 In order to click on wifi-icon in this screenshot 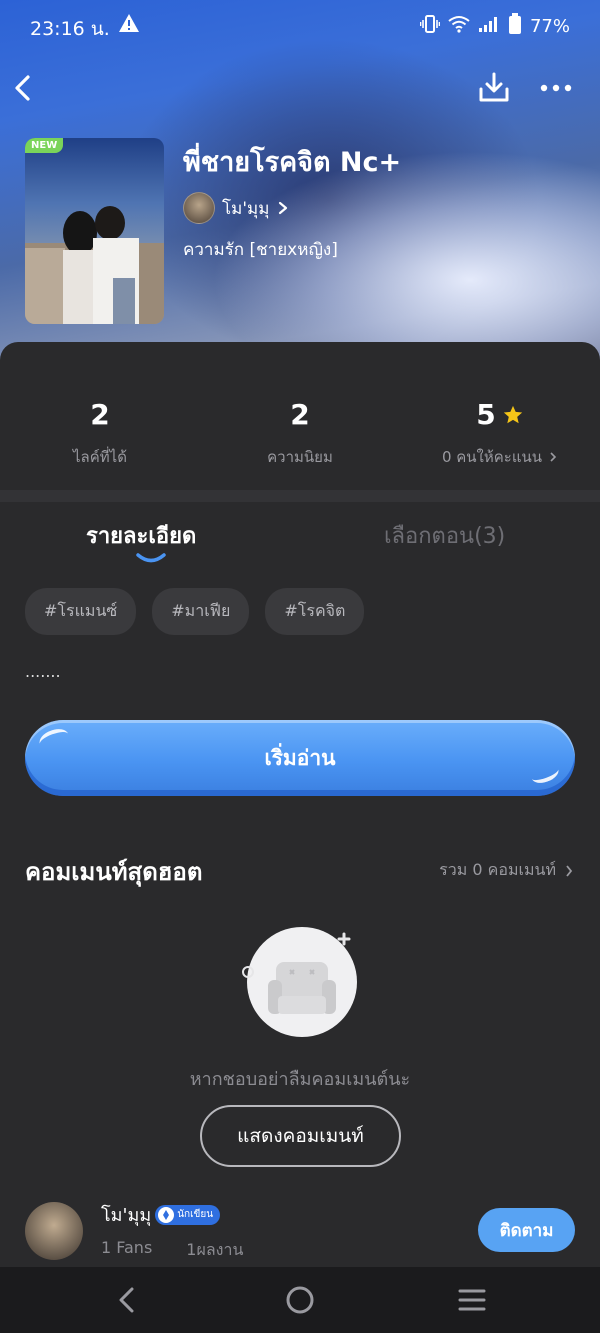, I will do `click(459, 26)`.